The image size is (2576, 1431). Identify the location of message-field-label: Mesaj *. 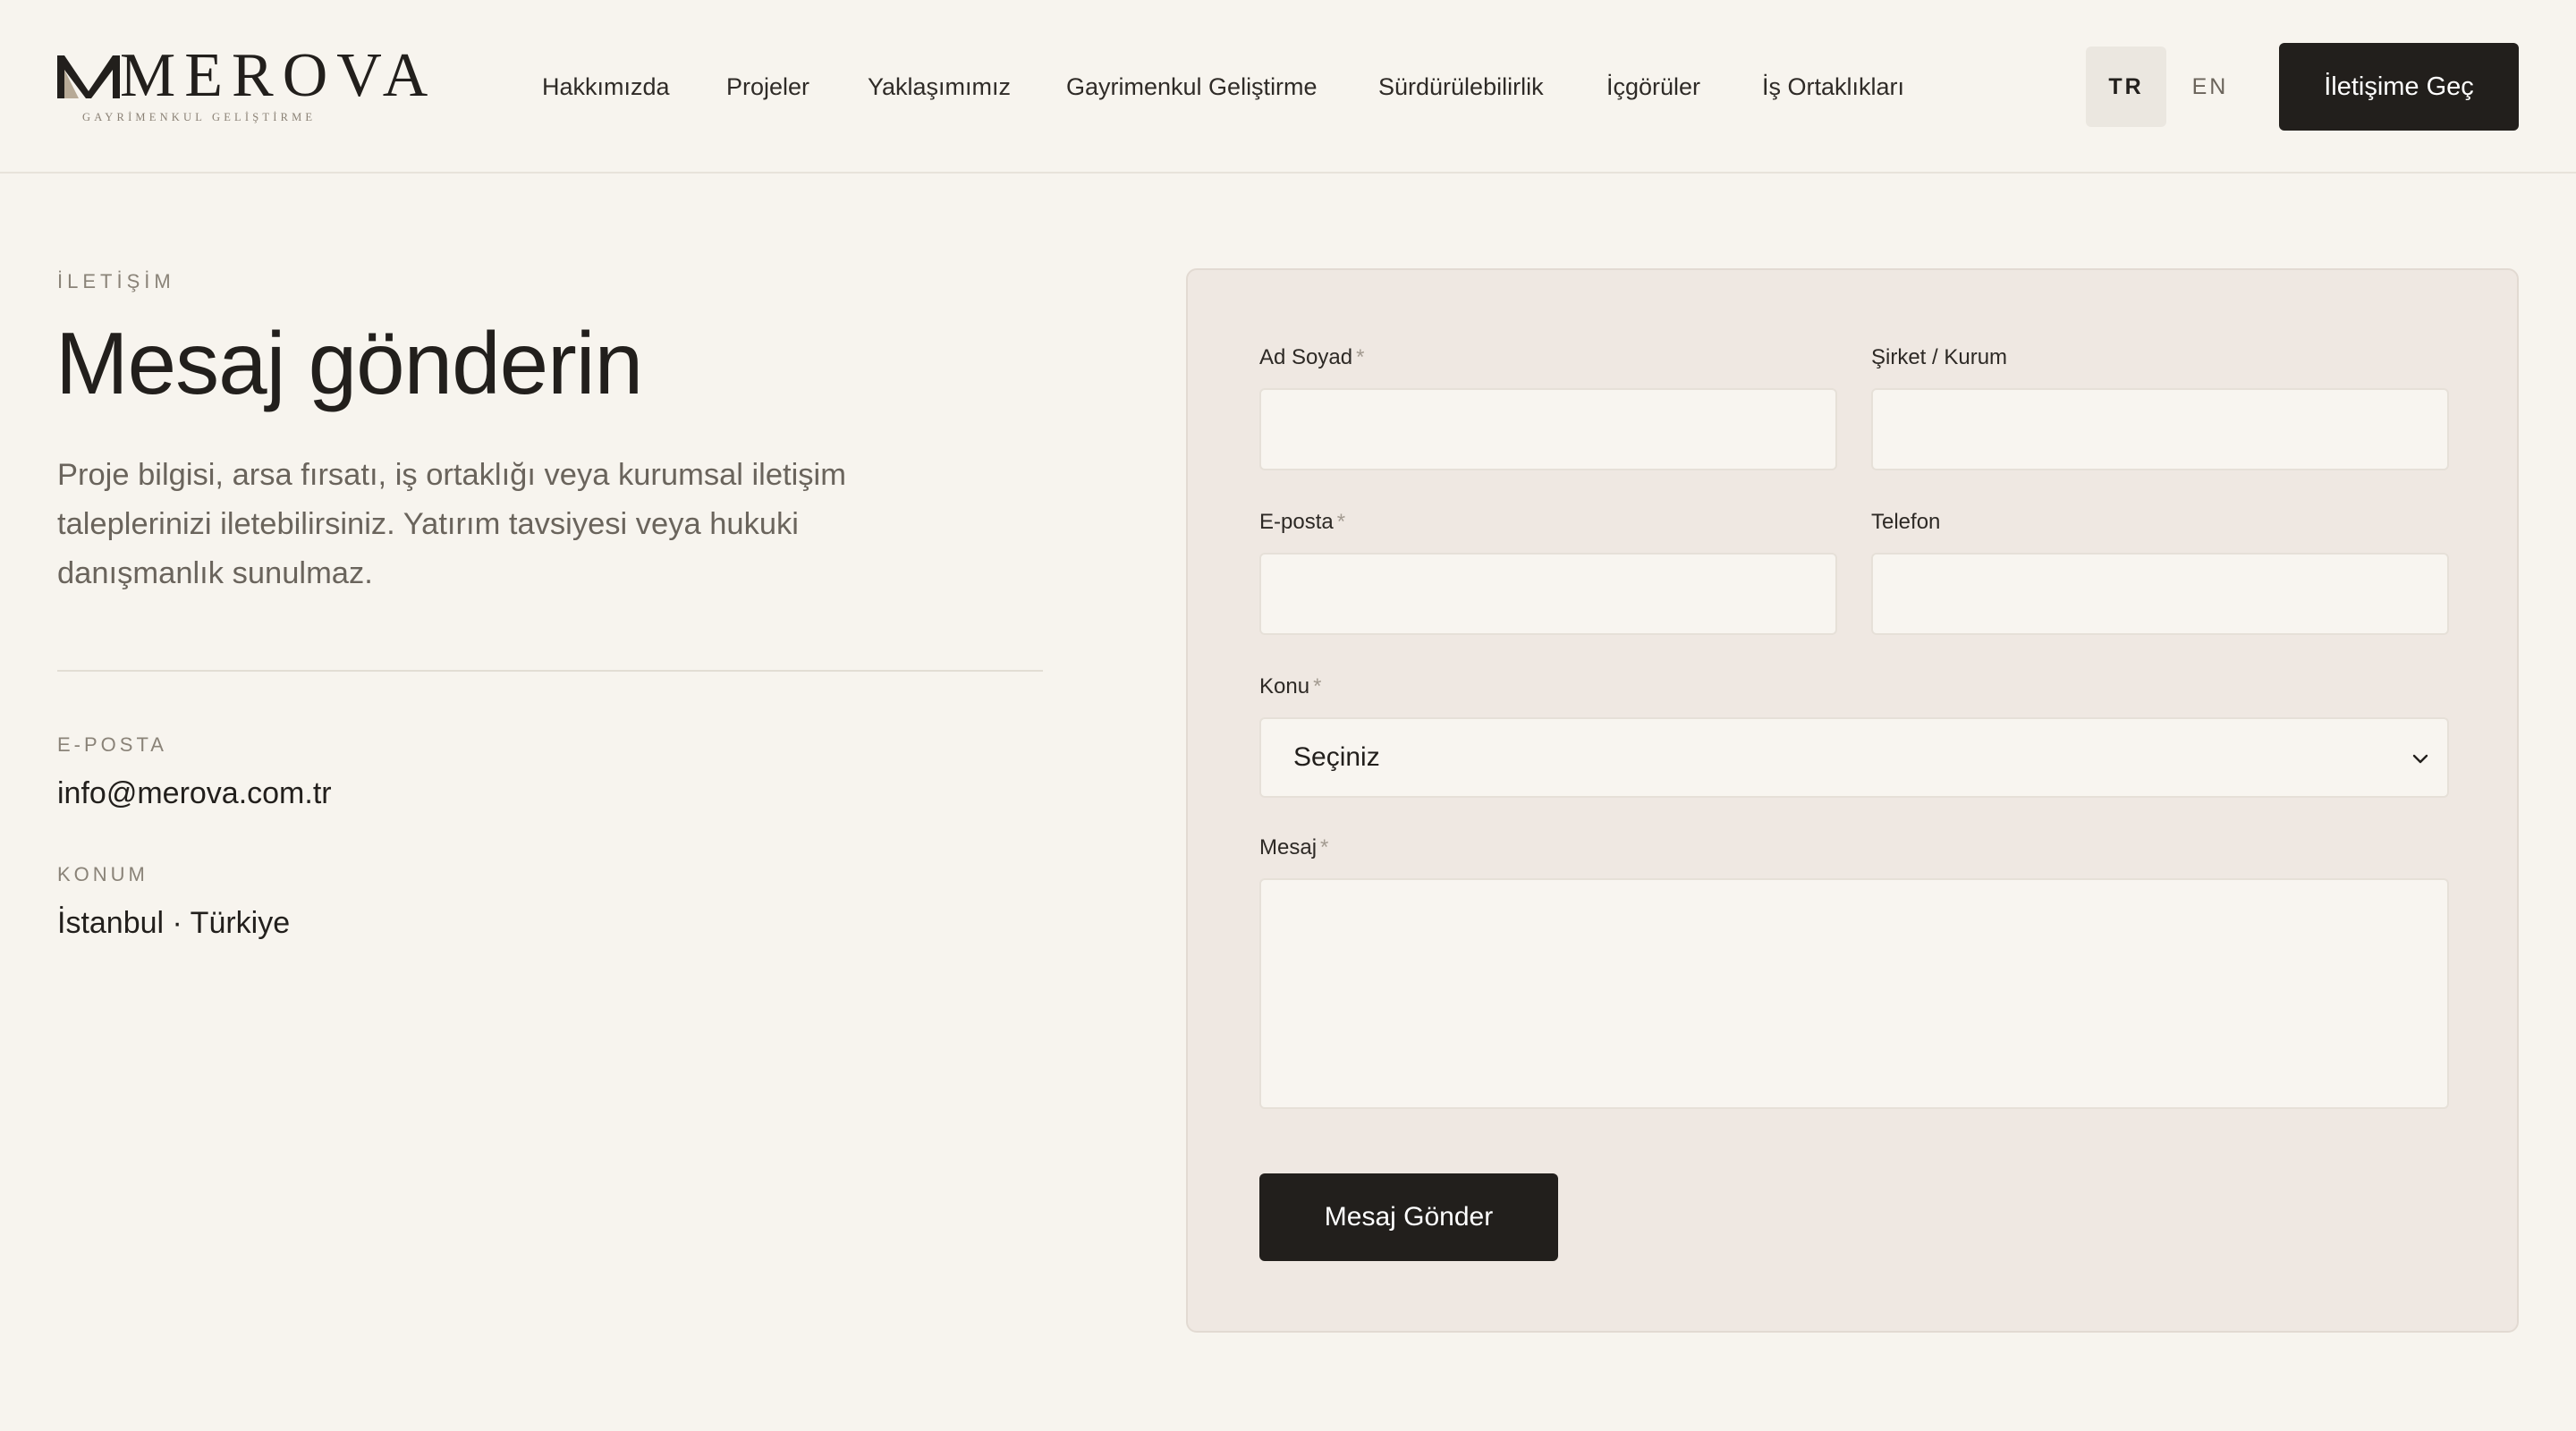
(1293, 848).